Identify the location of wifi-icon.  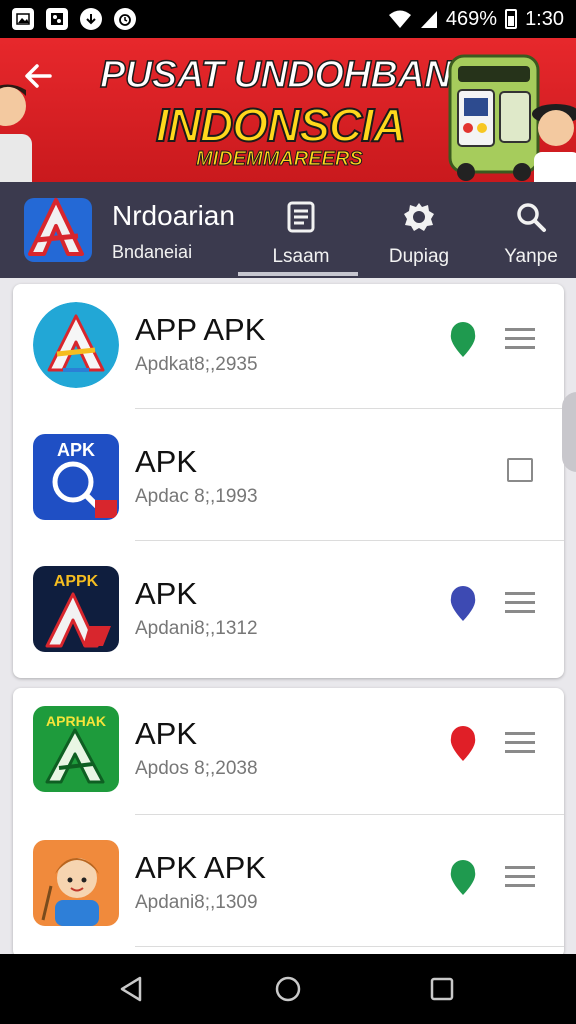
(399, 19).